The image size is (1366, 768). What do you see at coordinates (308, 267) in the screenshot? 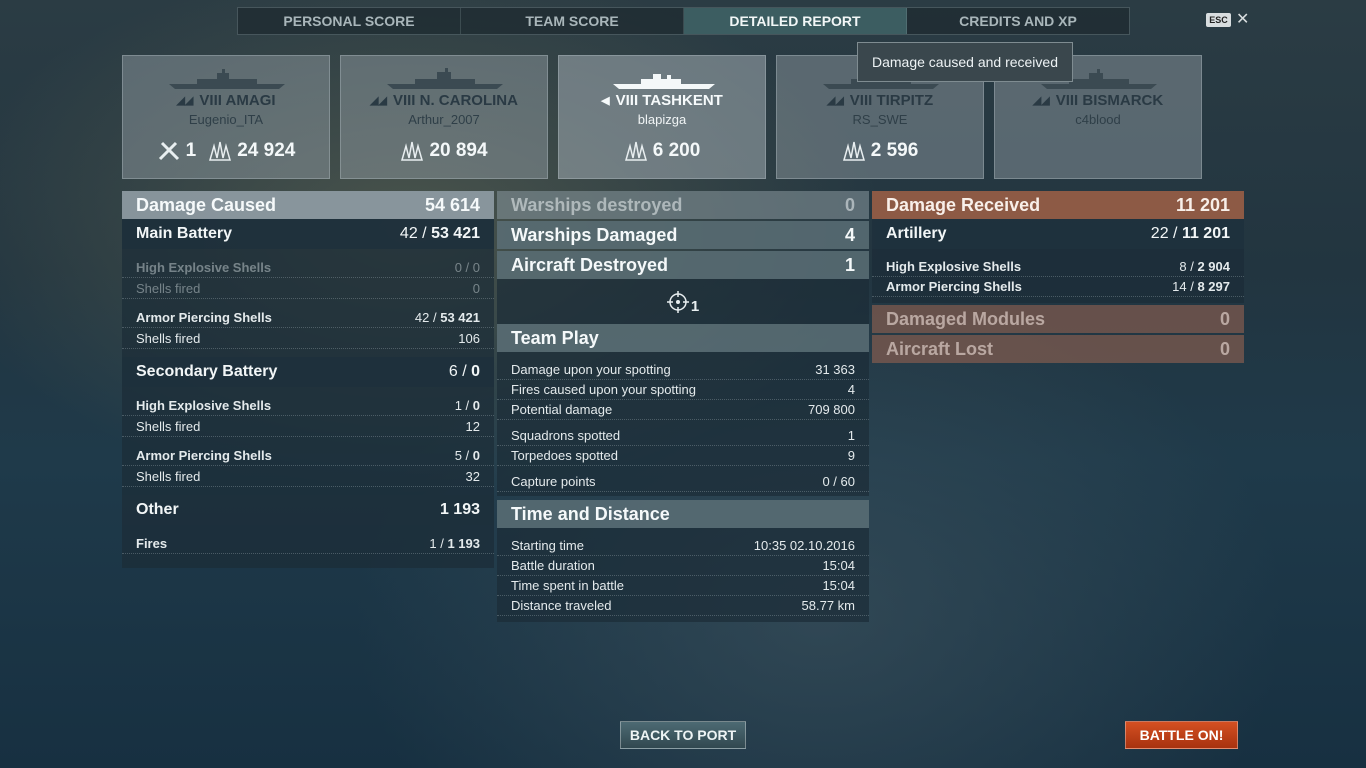
I see `main-he-row: High Explosive Shells 0 / 0` at bounding box center [308, 267].